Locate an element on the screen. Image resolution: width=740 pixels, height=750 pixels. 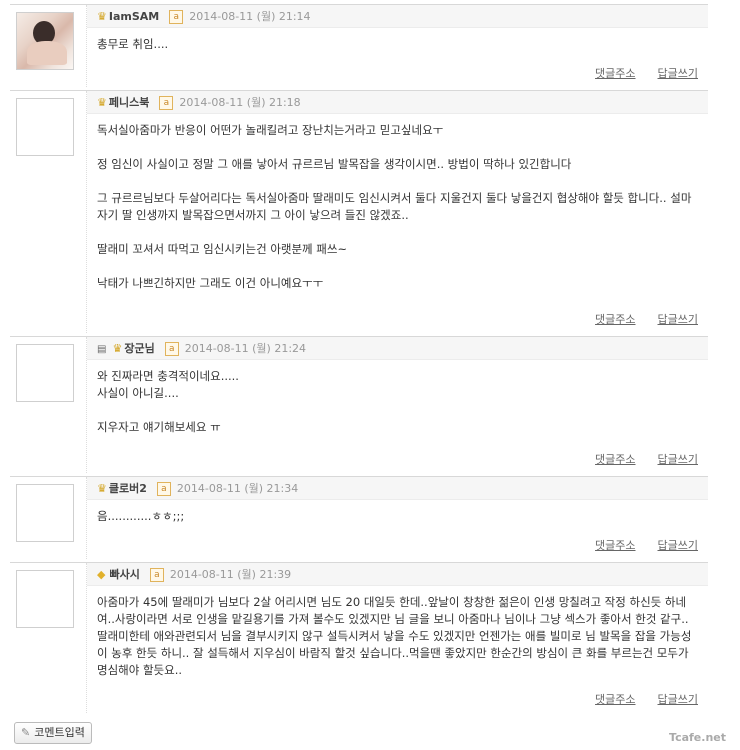
comment-date: 2014-08-11 (월) 21:34 is located at coordinates (237, 488).